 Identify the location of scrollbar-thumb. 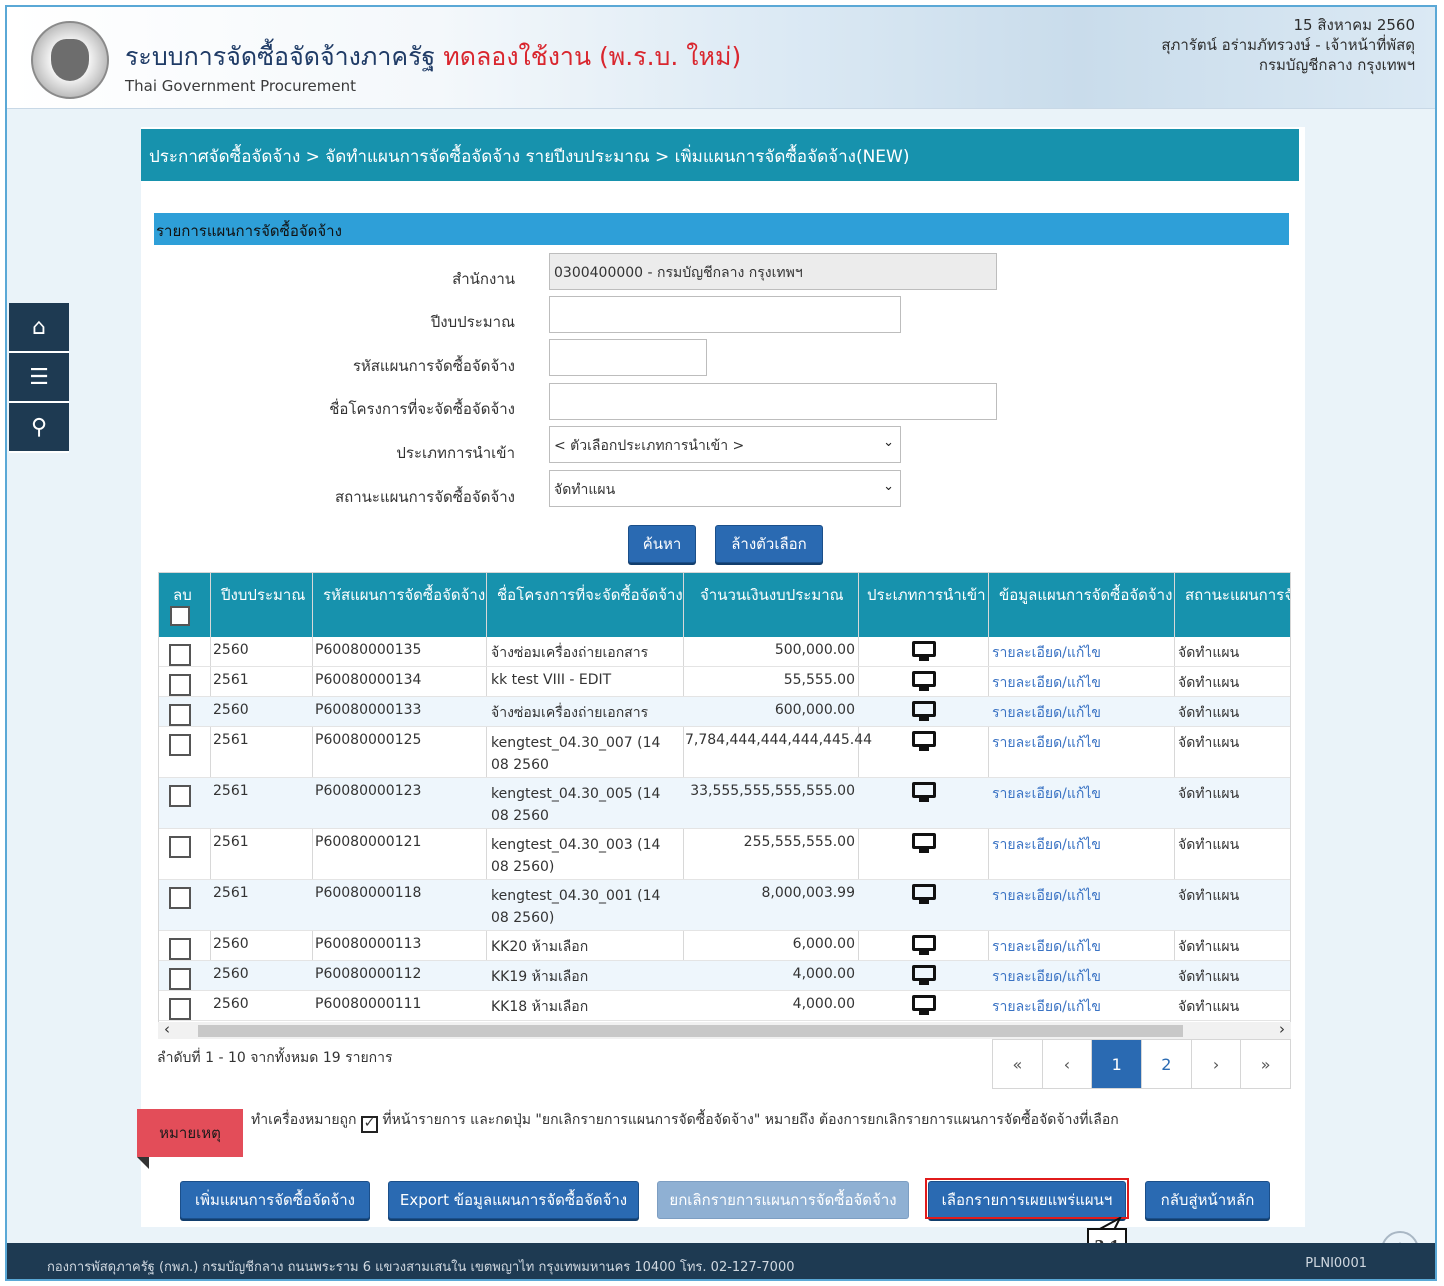
(690, 1031).